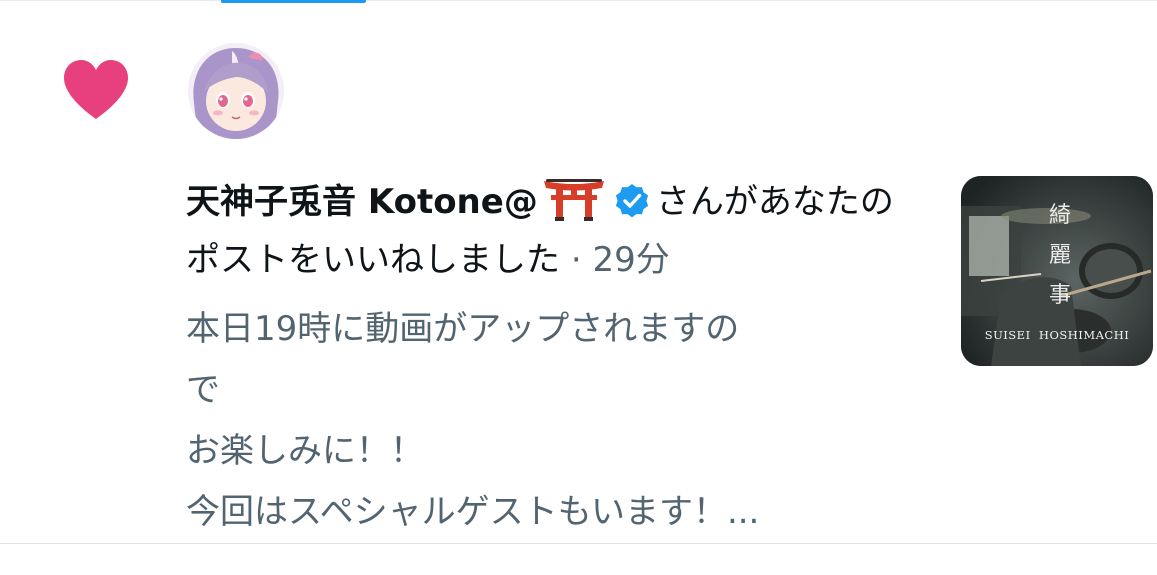  Describe the element at coordinates (1059, 295) in the screenshot. I see `thumbnail-title-char: 事` at that location.